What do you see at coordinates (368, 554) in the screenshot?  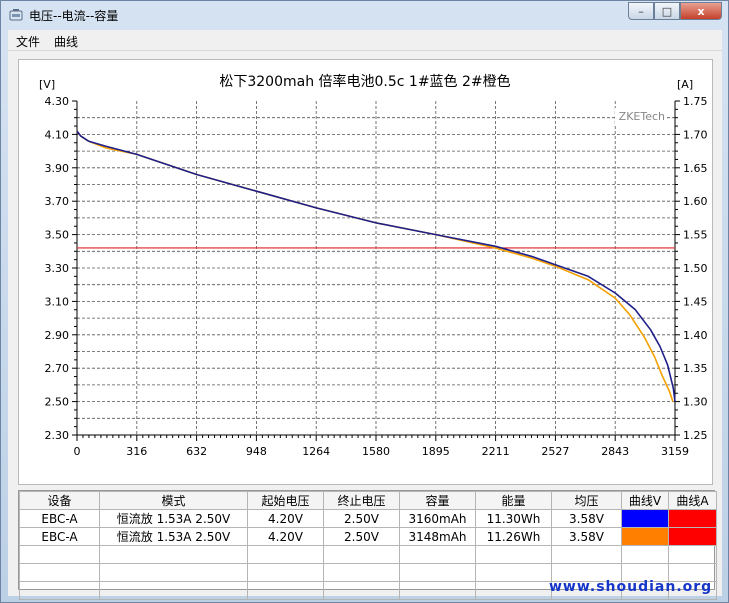 I see `table-row-empty` at bounding box center [368, 554].